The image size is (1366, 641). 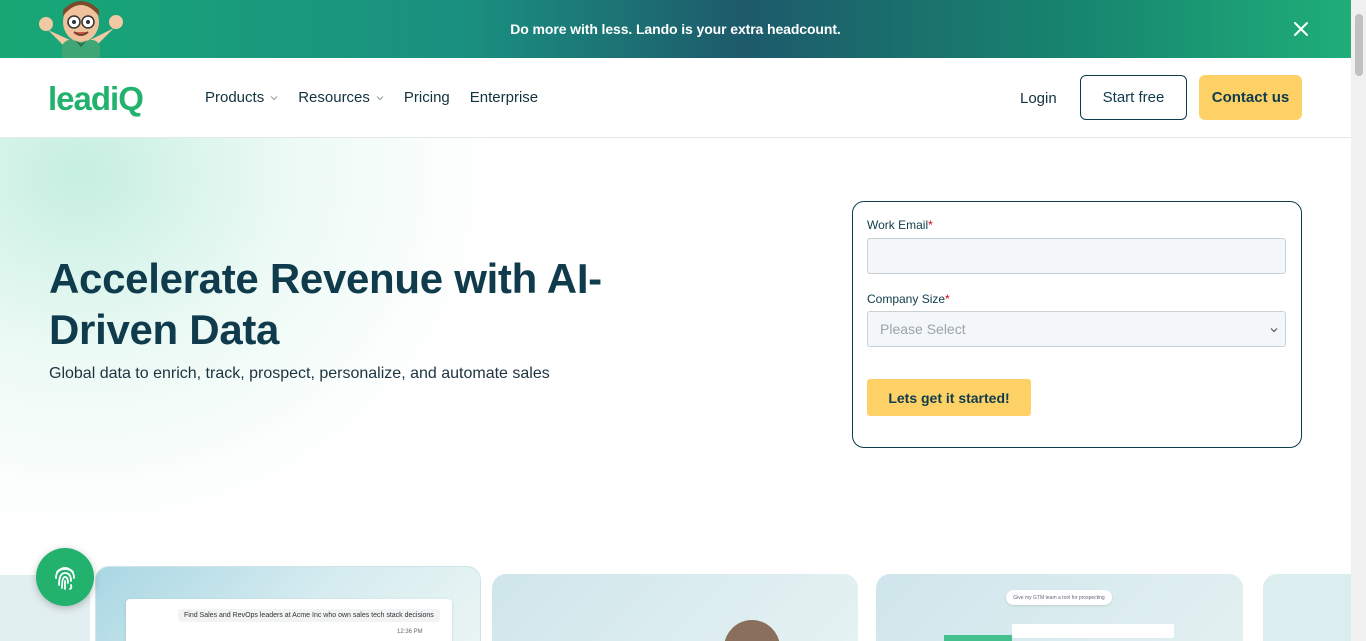 What do you see at coordinates (978, 638) in the screenshot?
I see `bar-preview` at bounding box center [978, 638].